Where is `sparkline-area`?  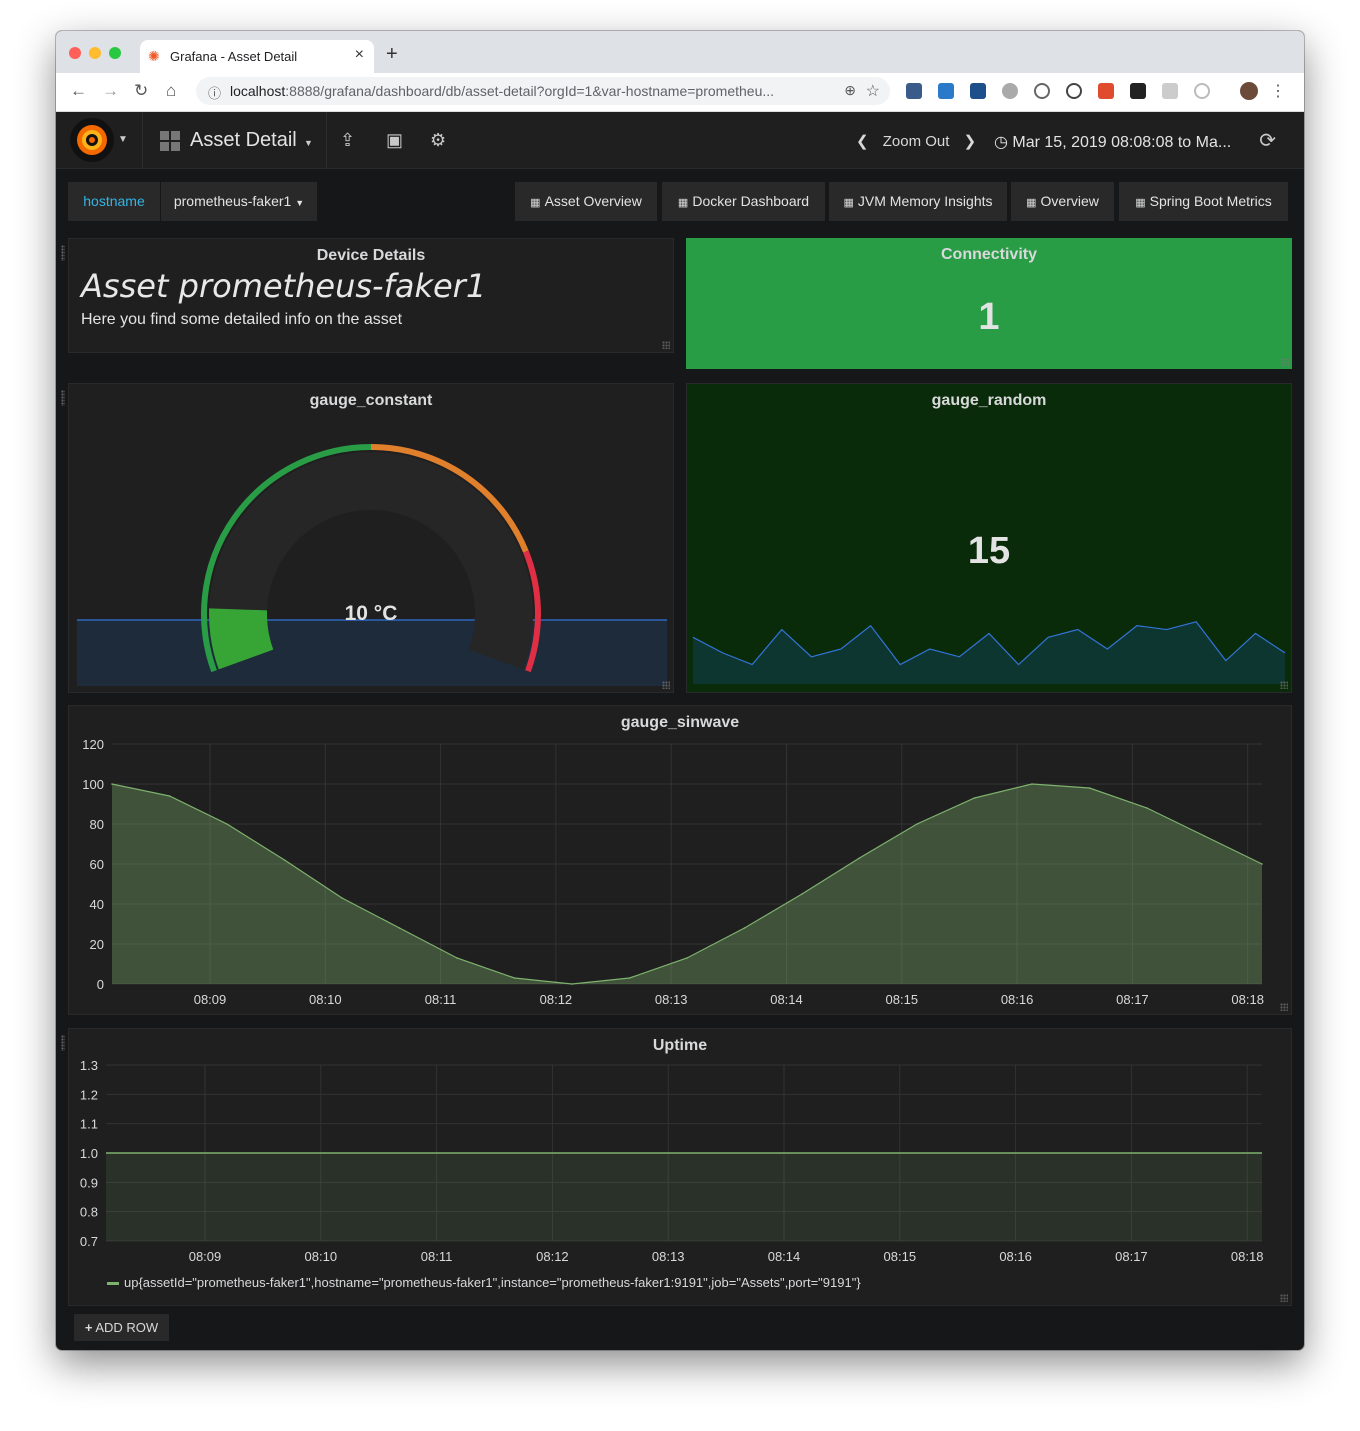
sparkline-area is located at coordinates (372, 653).